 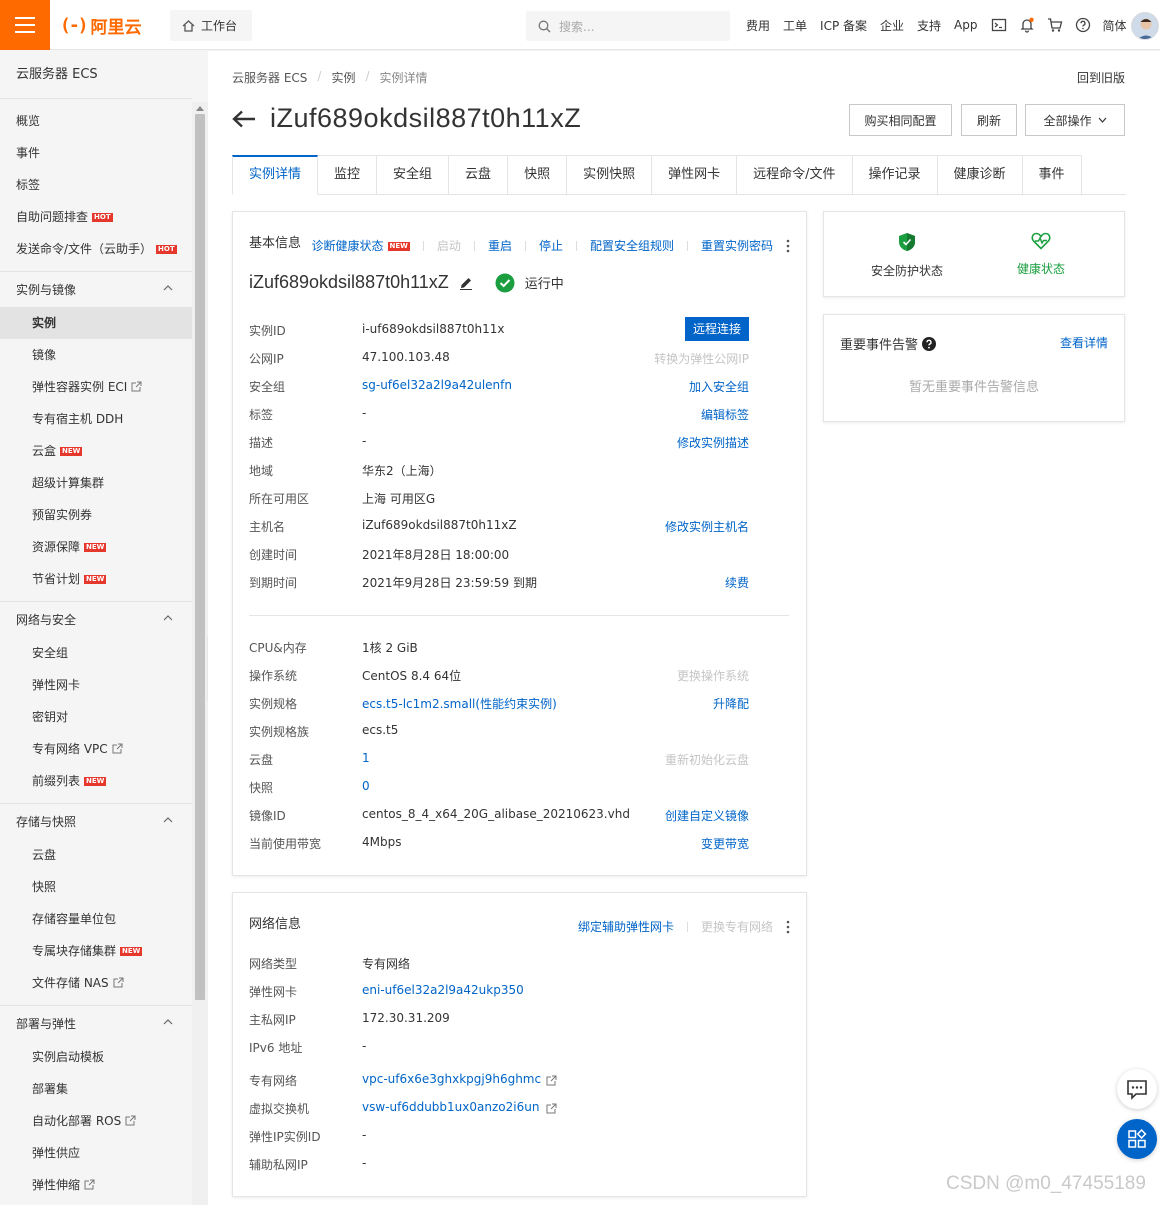 What do you see at coordinates (96, 951) in the screenshot?
I see `sidebar-item-dbsc: 专属块存储集群 NEW` at bounding box center [96, 951].